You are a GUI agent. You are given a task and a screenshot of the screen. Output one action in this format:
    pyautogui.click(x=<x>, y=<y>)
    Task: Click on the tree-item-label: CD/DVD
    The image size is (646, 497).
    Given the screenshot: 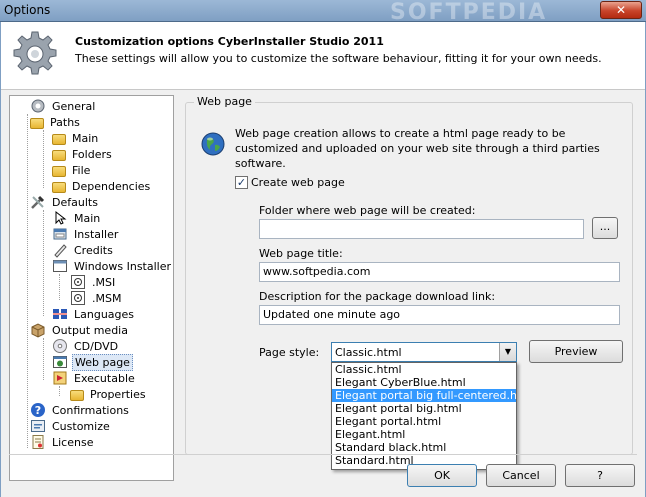 What is the action you would take?
    pyautogui.click(x=96, y=346)
    